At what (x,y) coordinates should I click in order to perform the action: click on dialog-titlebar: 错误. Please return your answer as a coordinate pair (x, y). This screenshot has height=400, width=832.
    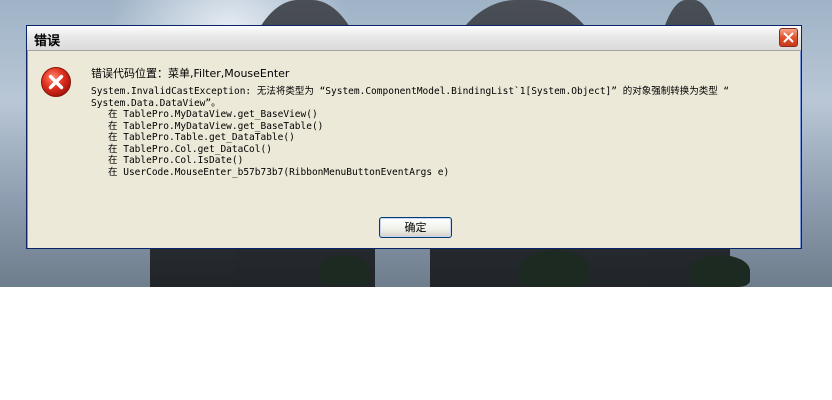
    Looking at the image, I should click on (414, 38).